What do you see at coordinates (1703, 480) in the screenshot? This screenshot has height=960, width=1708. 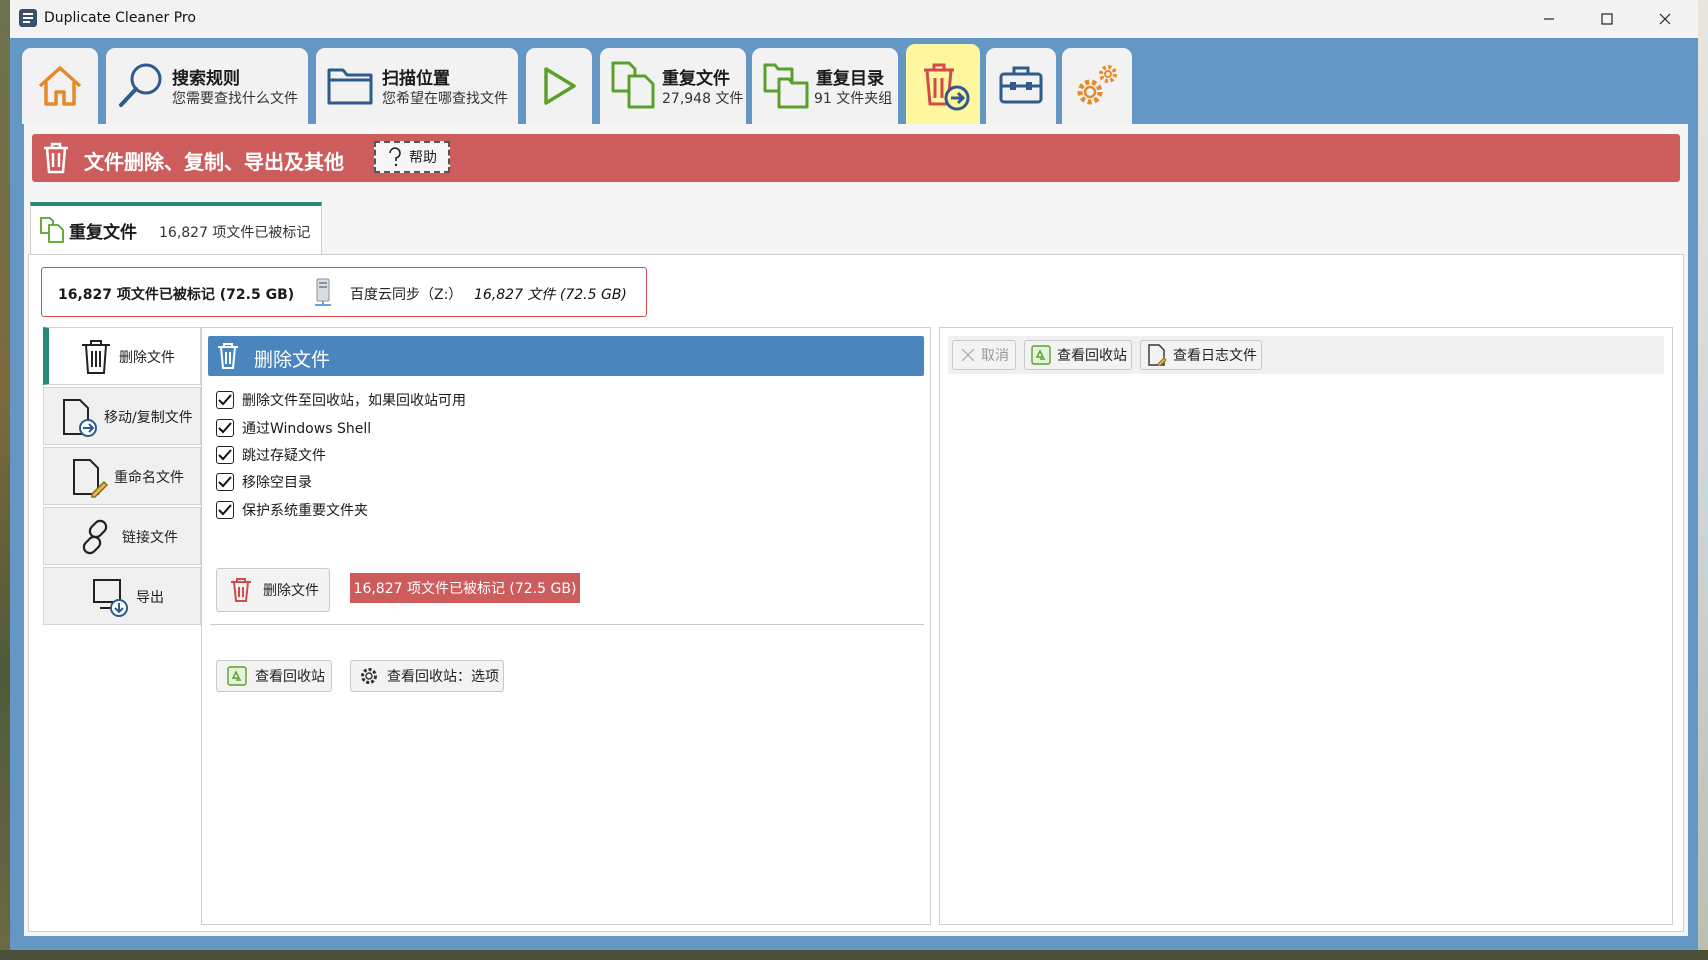 I see `desktop-background-right` at bounding box center [1703, 480].